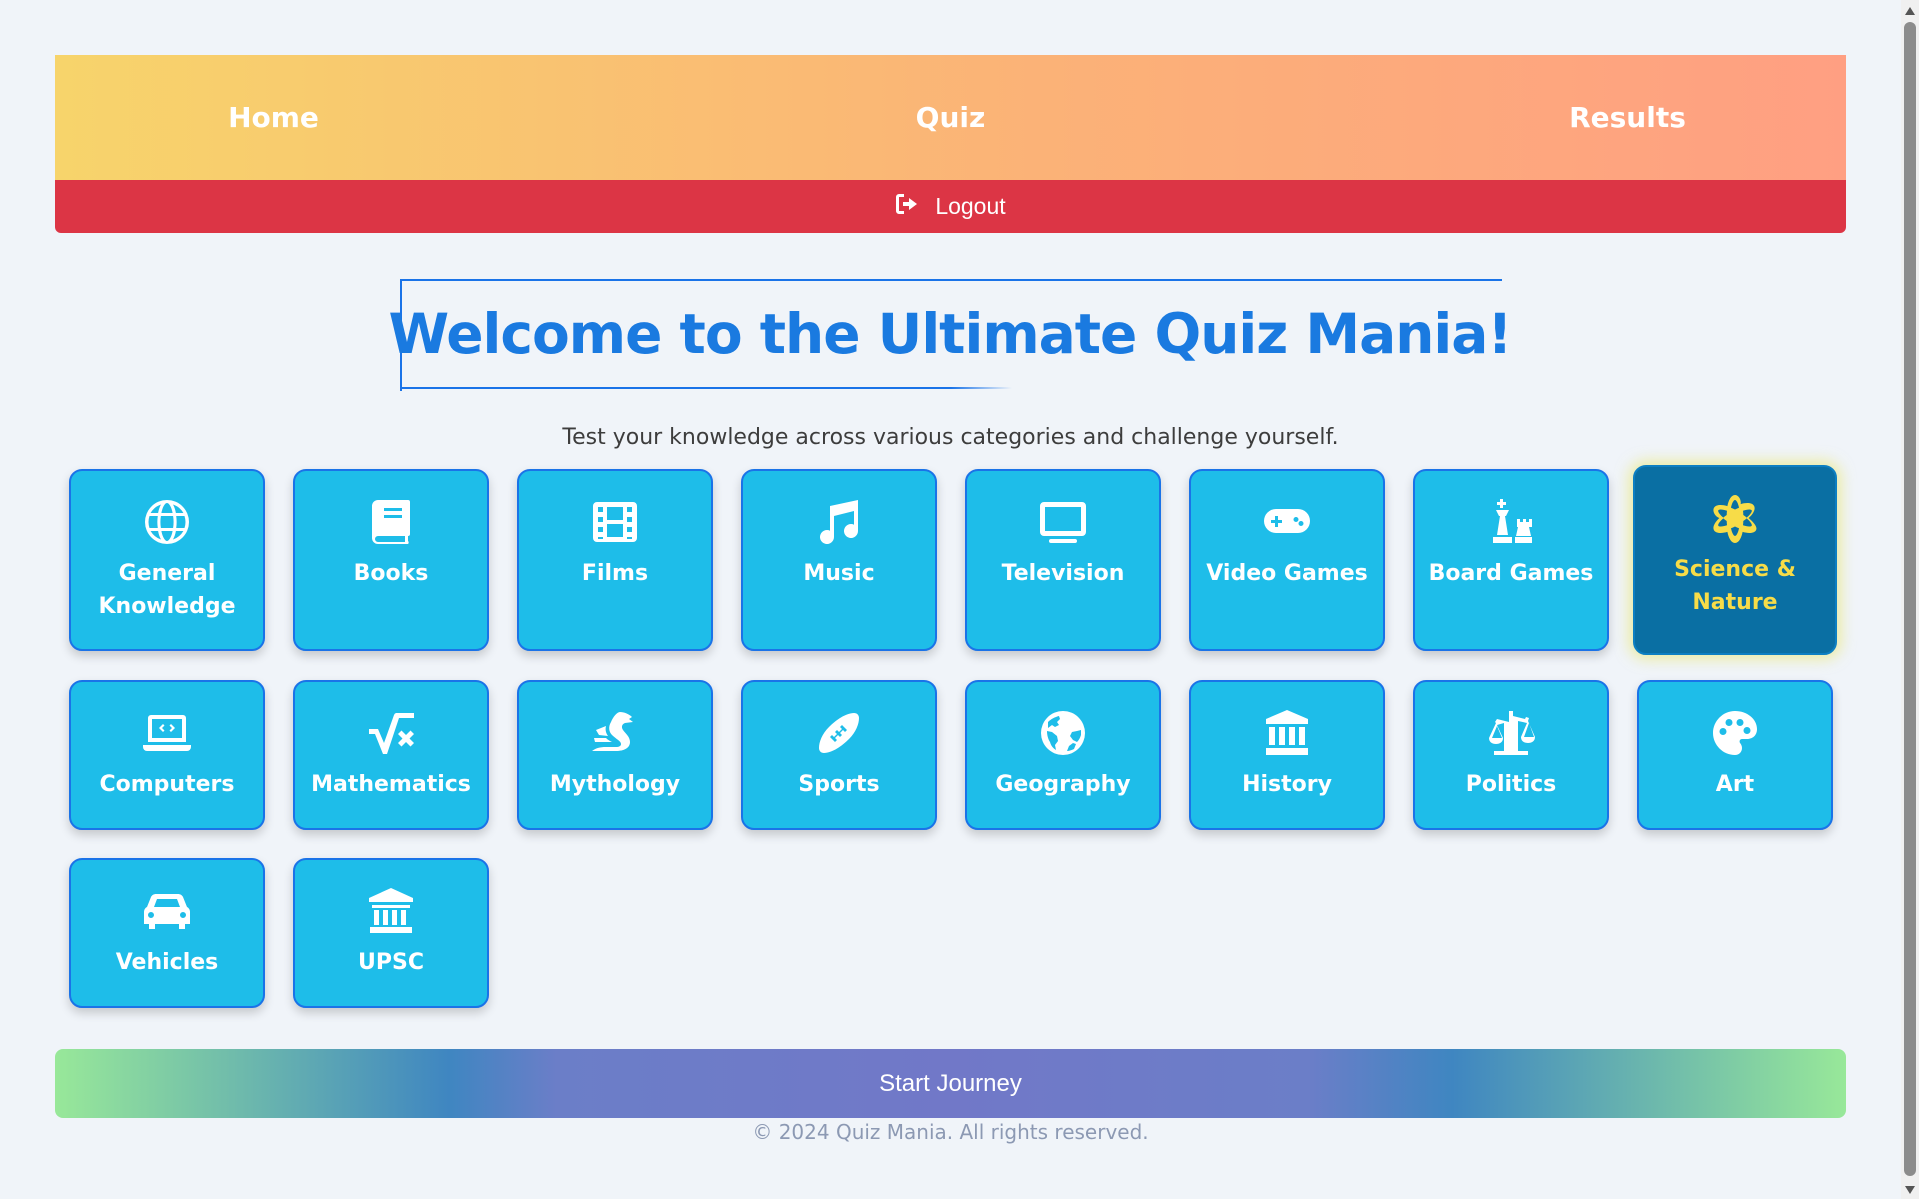 This screenshot has width=1919, height=1199. What do you see at coordinates (615, 784) in the screenshot?
I see `category-label: Mythology` at bounding box center [615, 784].